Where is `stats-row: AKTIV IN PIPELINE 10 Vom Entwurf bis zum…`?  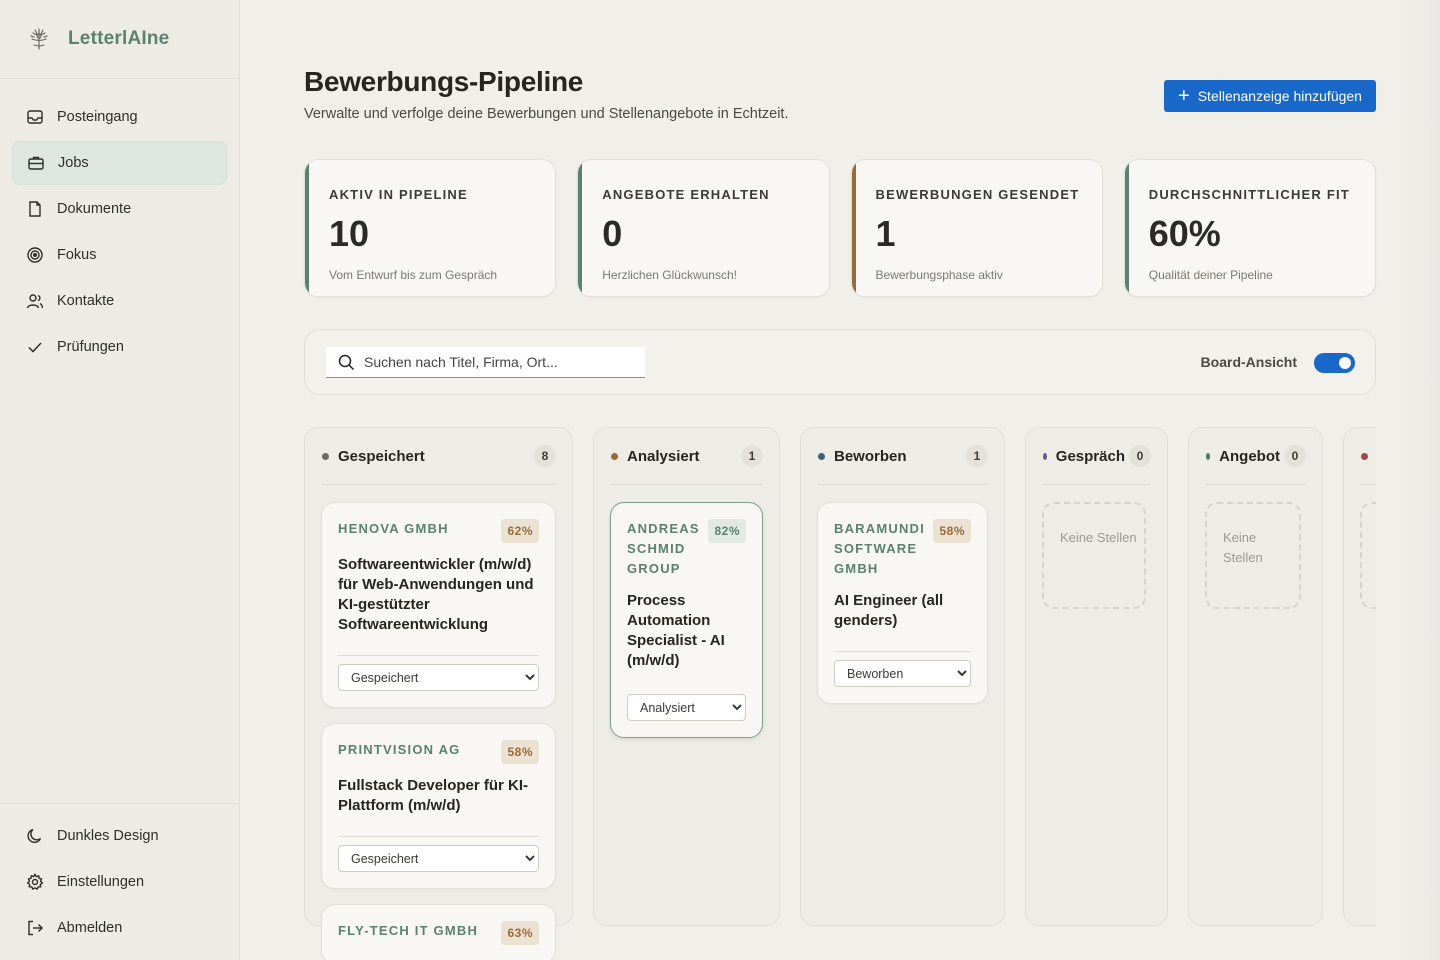
stats-row: AKTIV IN PIPELINE 10 Vom Entwurf bis zum… is located at coordinates (840, 228).